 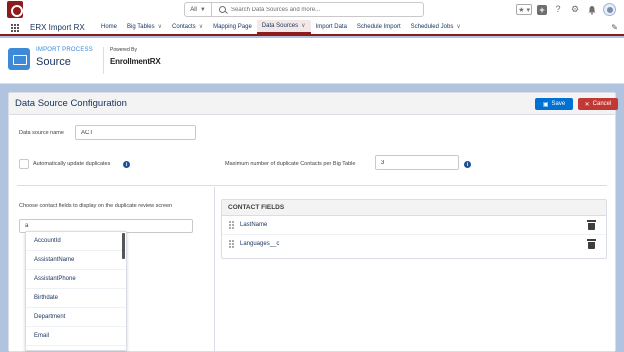 What do you see at coordinates (72, 164) in the screenshot?
I see `auto-update-duplicates-label: Automatically update duplicates` at bounding box center [72, 164].